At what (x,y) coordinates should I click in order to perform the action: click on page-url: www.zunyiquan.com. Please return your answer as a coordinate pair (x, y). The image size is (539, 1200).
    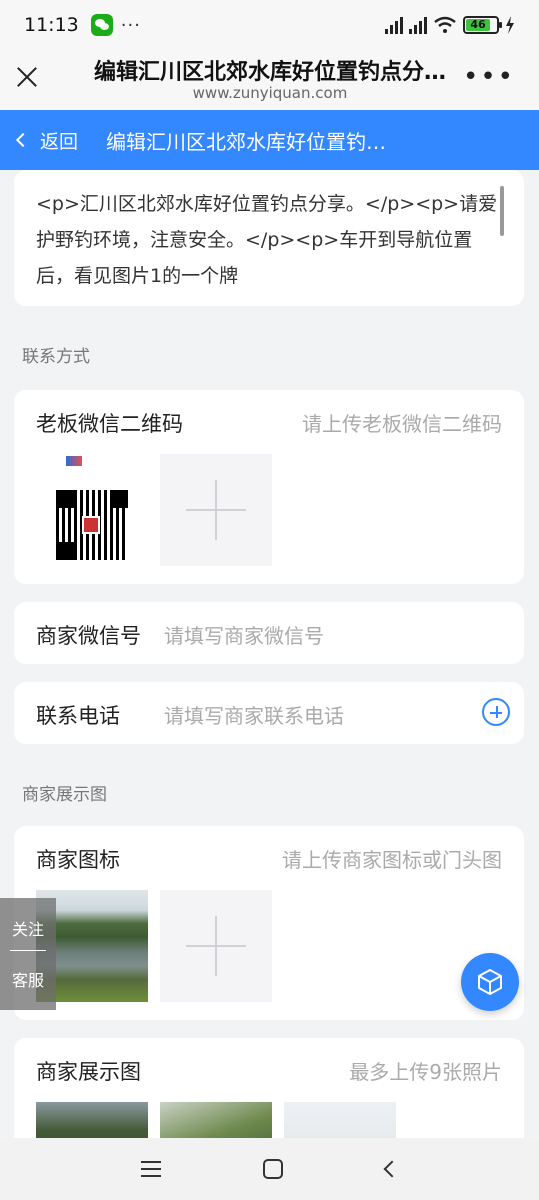
    Looking at the image, I should click on (270, 93).